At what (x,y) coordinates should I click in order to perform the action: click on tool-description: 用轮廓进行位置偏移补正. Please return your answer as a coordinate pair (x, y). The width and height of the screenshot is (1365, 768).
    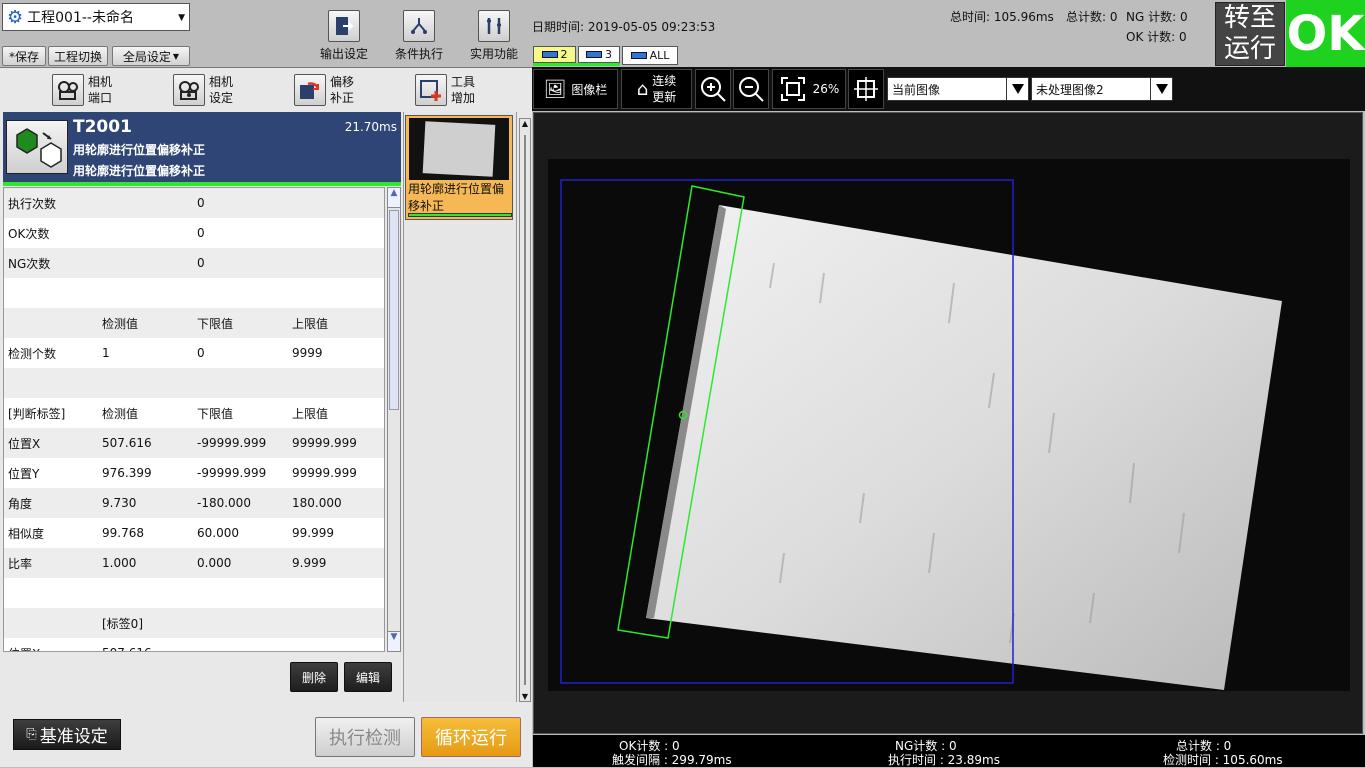
    Looking at the image, I should click on (139, 171).